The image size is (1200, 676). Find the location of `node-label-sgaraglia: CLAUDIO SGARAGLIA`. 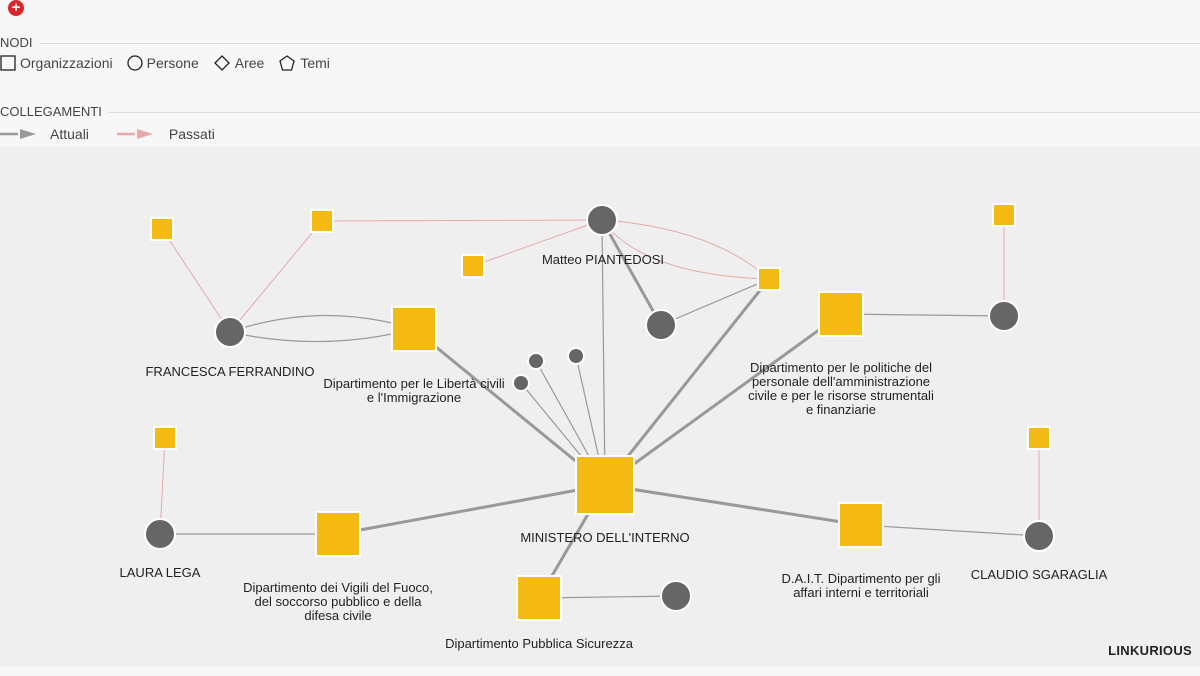

node-label-sgaraglia: CLAUDIO SGARAGLIA is located at coordinates (1039, 574).